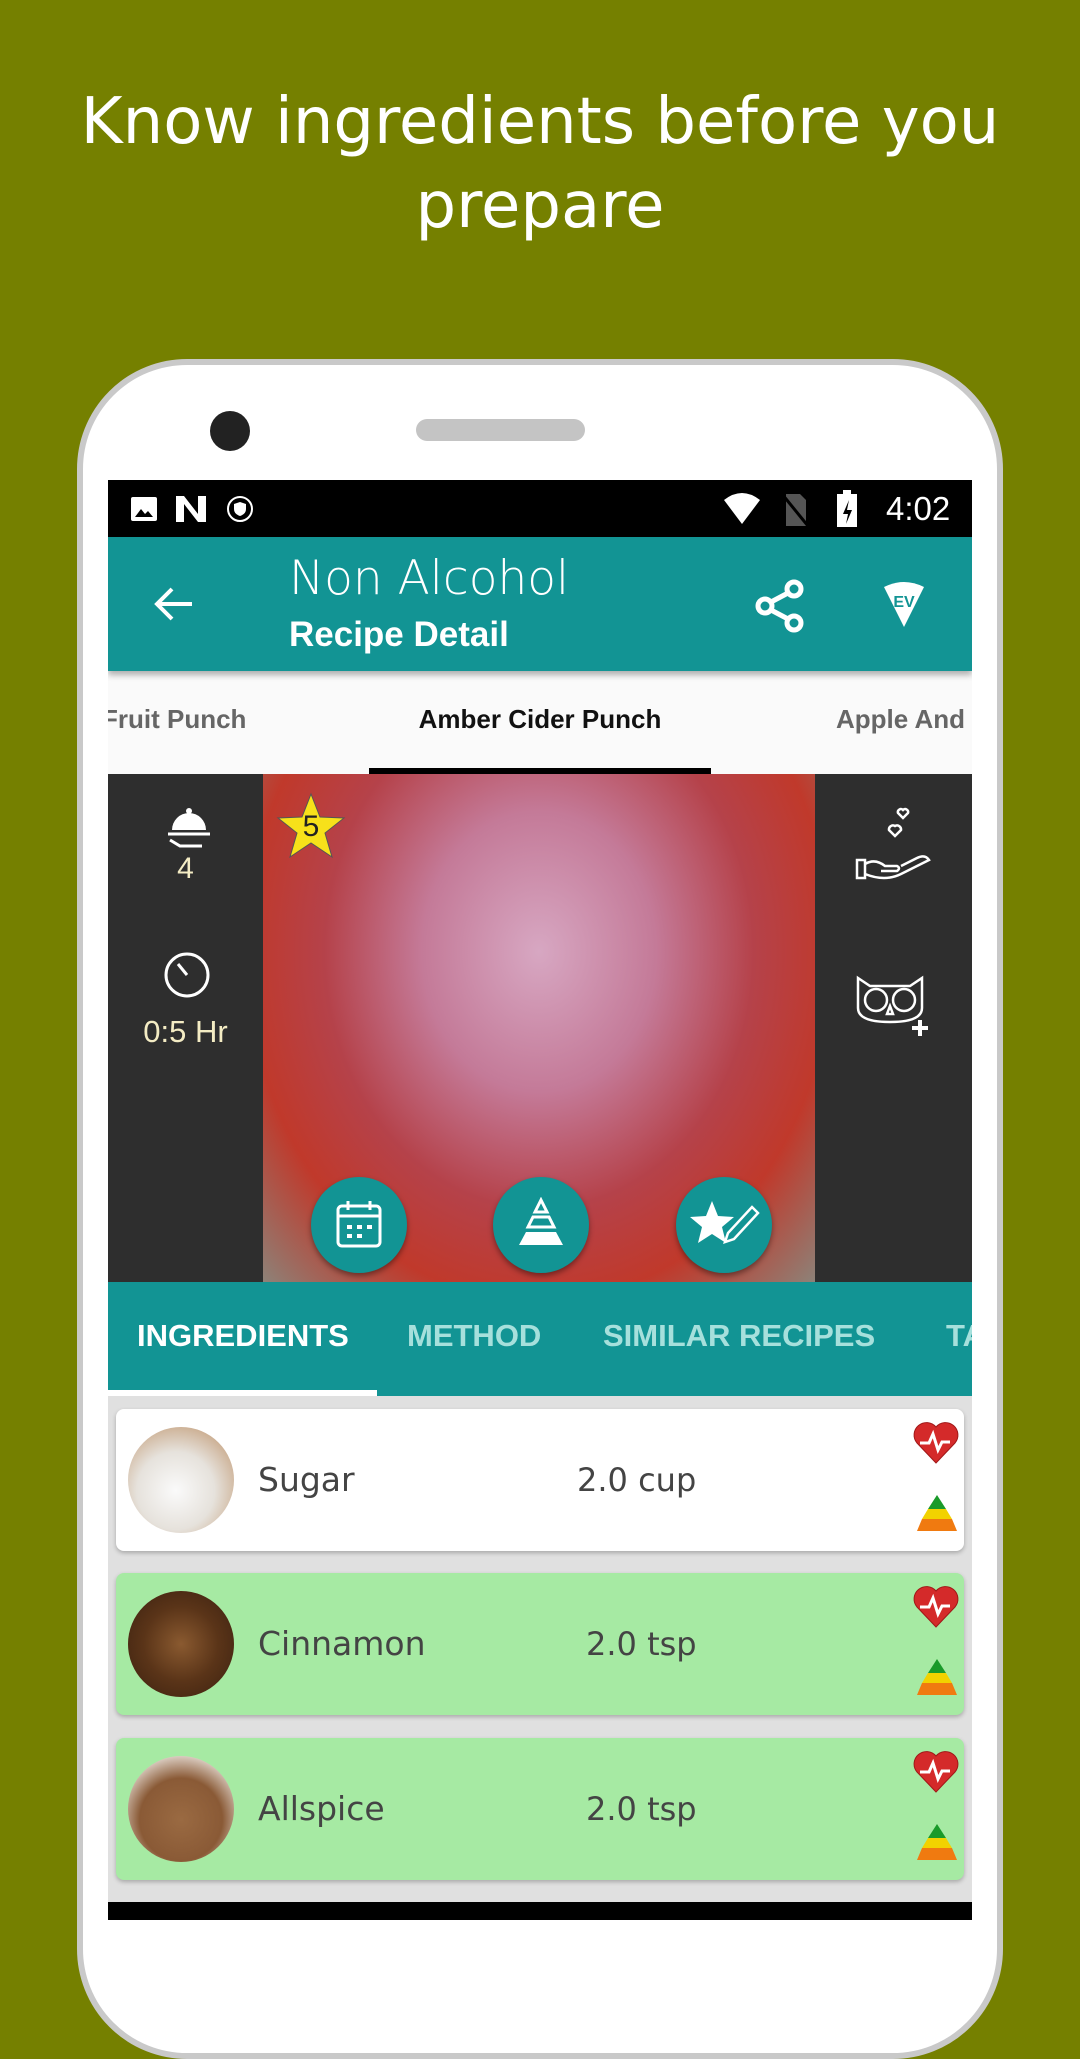 Image resolution: width=1080 pixels, height=2059 pixels. What do you see at coordinates (185, 868) in the screenshot?
I see `servings-value: 4` at bounding box center [185, 868].